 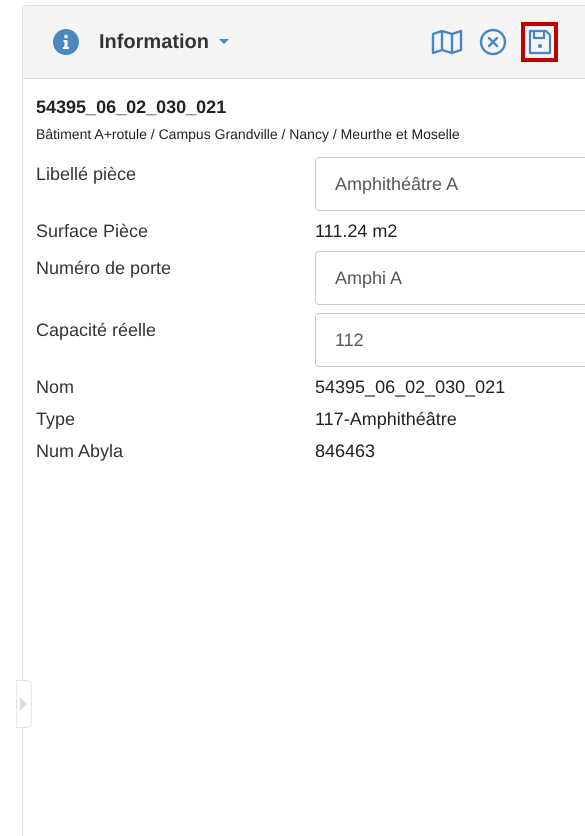 I want to click on field-label: Num Abyla, so click(x=80, y=451).